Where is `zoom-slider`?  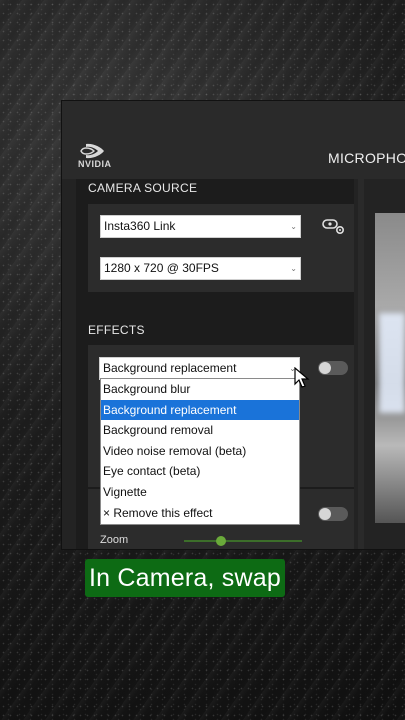
zoom-slider is located at coordinates (243, 541).